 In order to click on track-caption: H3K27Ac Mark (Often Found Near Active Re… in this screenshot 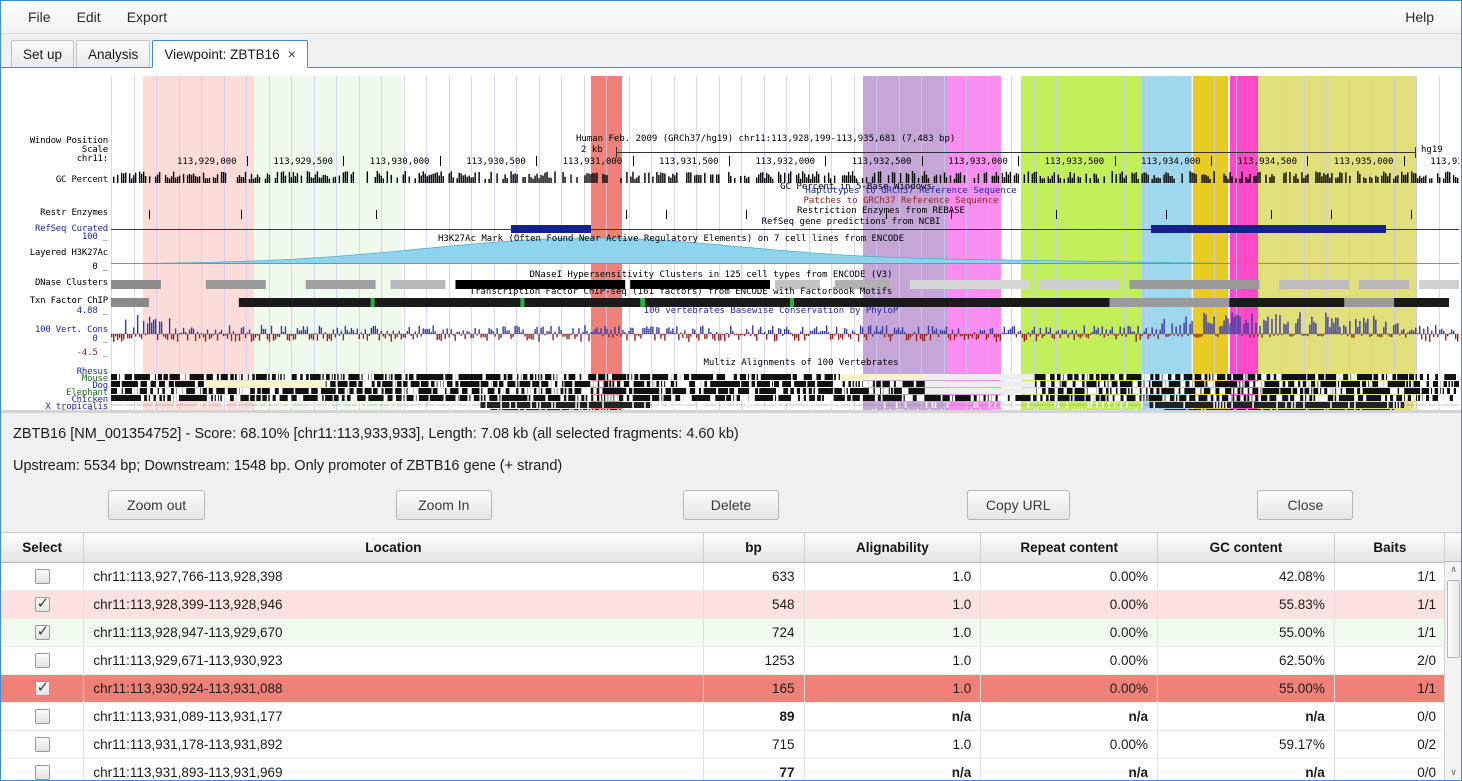, I will do `click(671, 239)`.